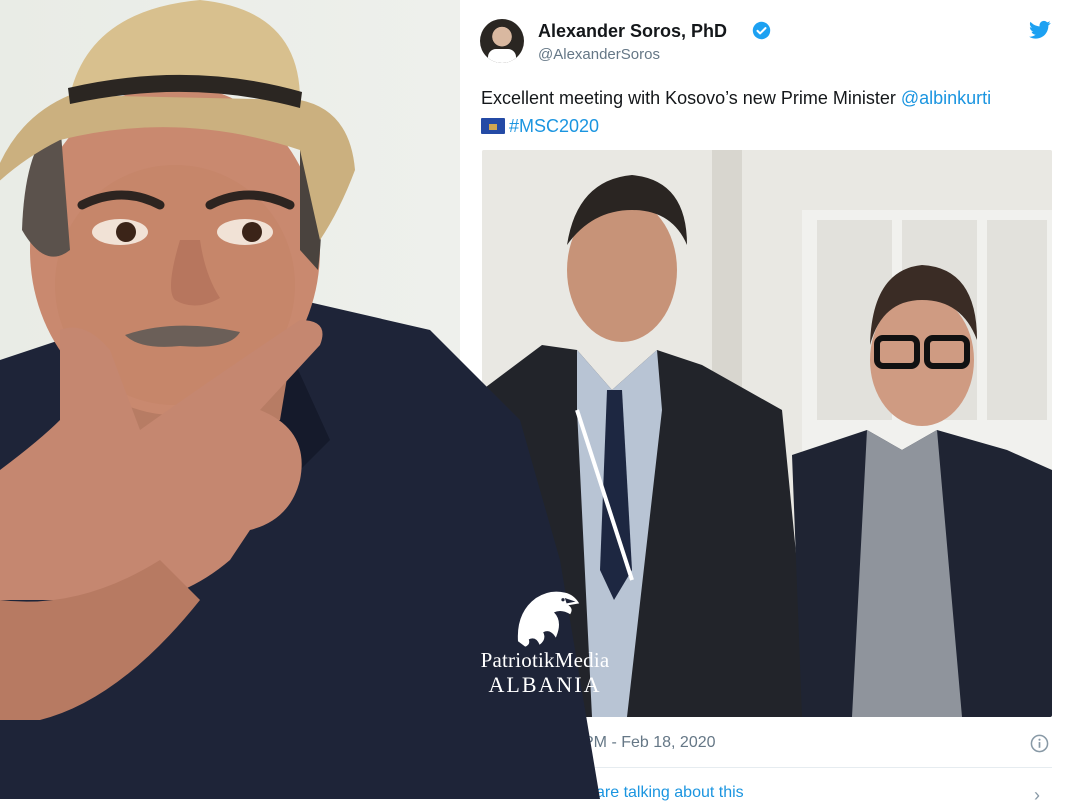 The width and height of the screenshot is (1080, 806). Describe the element at coordinates (545, 660) in the screenshot. I see `watermark-line1: PatriotikMedia` at that location.